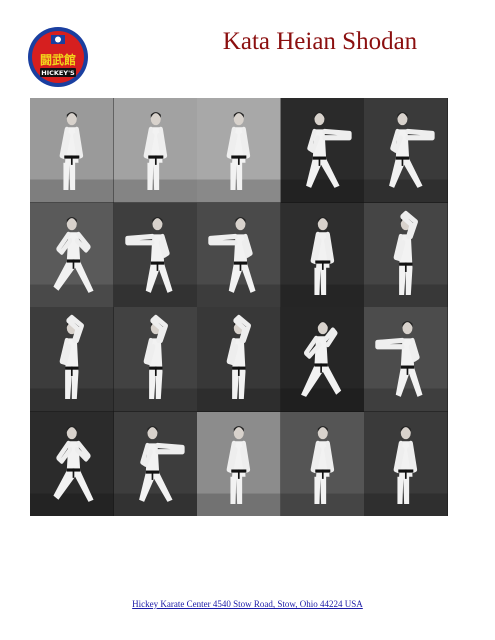 This screenshot has width=495, height=640. I want to click on dojo-logo: 闘武館 HICKEY'S, so click(58, 57).